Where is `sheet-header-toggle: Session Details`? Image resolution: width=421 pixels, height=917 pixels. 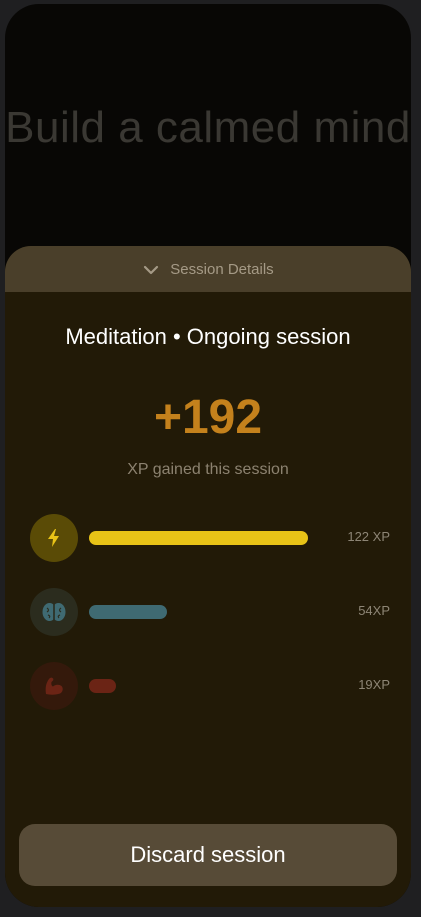
sheet-header-toggle: Session Details is located at coordinates (208, 269).